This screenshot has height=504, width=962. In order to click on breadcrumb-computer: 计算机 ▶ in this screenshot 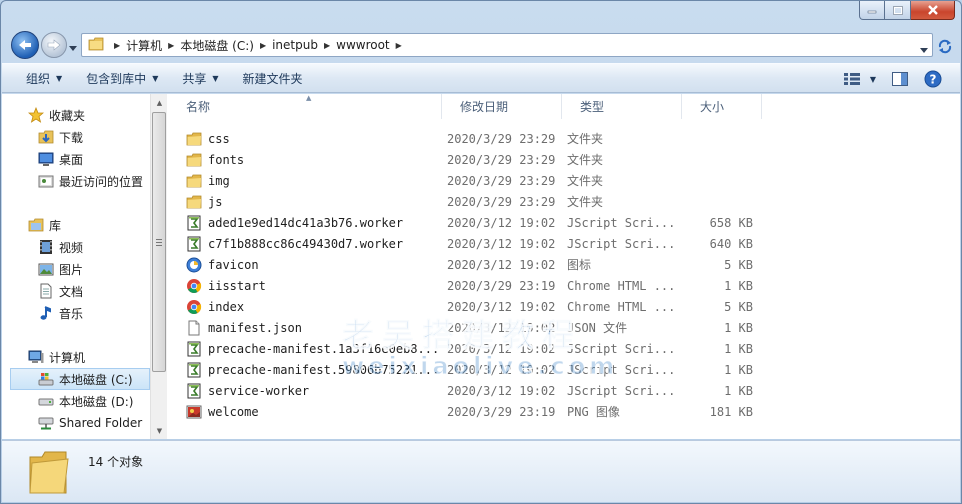, I will do `click(153, 45)`.